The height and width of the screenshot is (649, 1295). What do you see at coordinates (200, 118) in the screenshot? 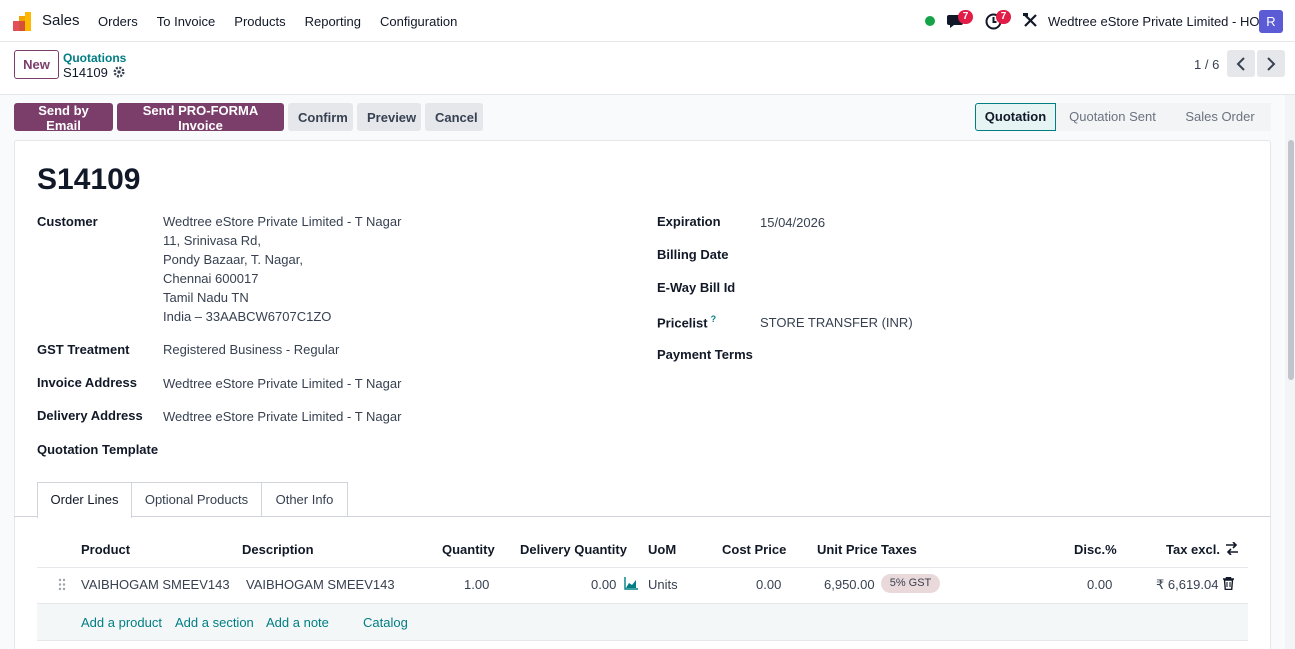
I see `send-proforma-button: Send PRO-FORMA Invoice` at bounding box center [200, 118].